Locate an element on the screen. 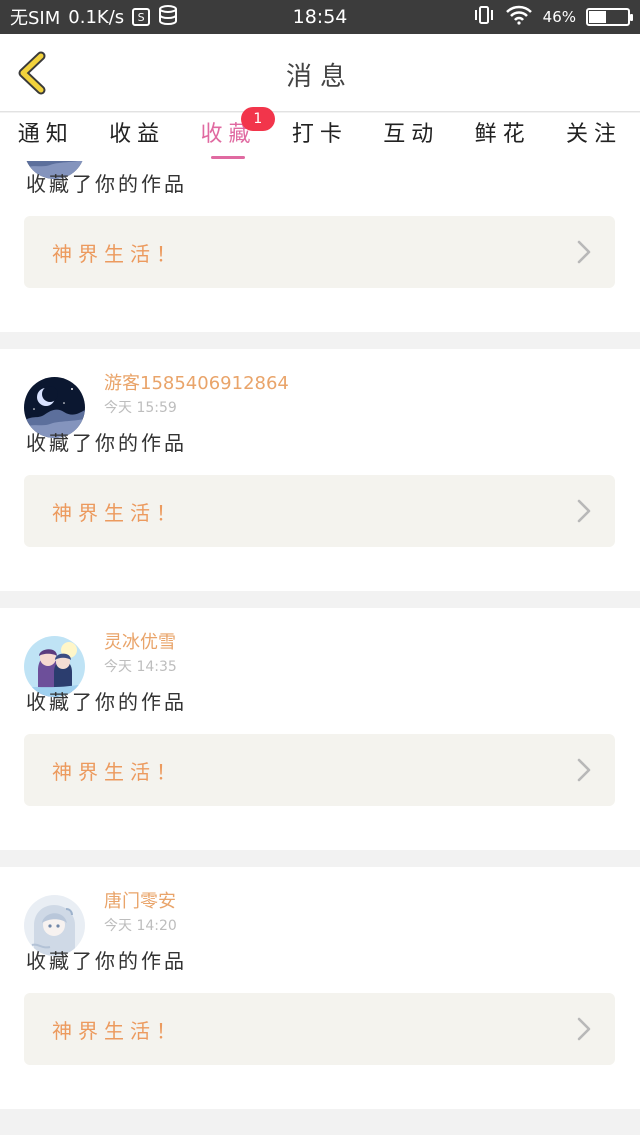 This screenshot has height=1135, width=640. tab-4: 互动 is located at coordinates (411, 137).